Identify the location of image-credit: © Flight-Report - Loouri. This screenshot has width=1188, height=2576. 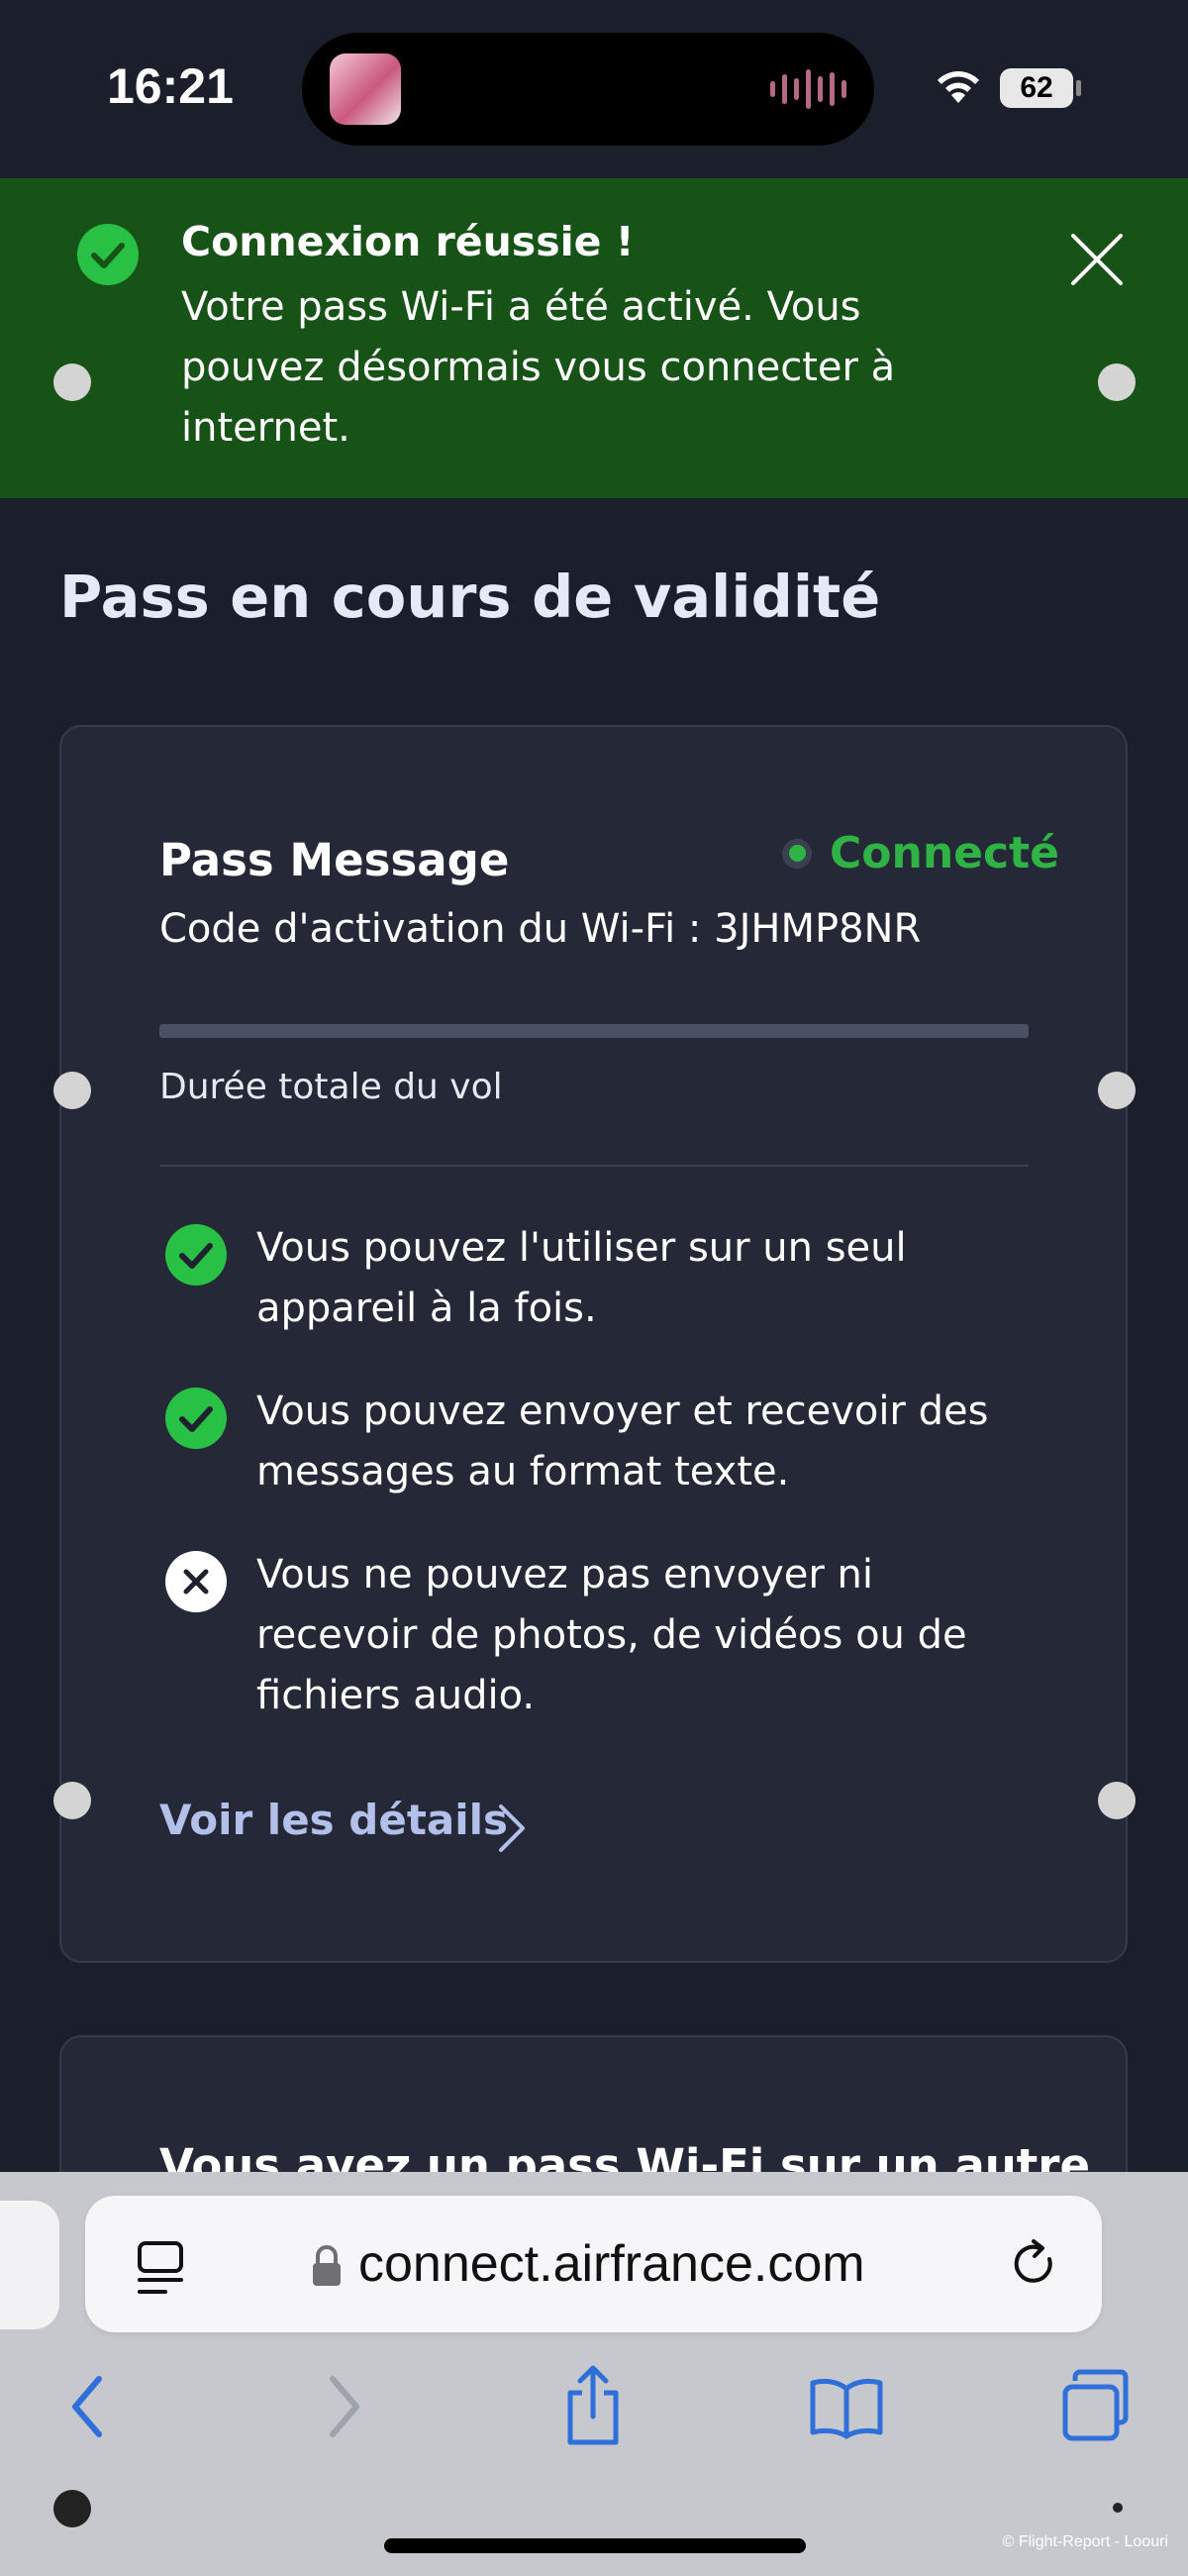
(1085, 2541).